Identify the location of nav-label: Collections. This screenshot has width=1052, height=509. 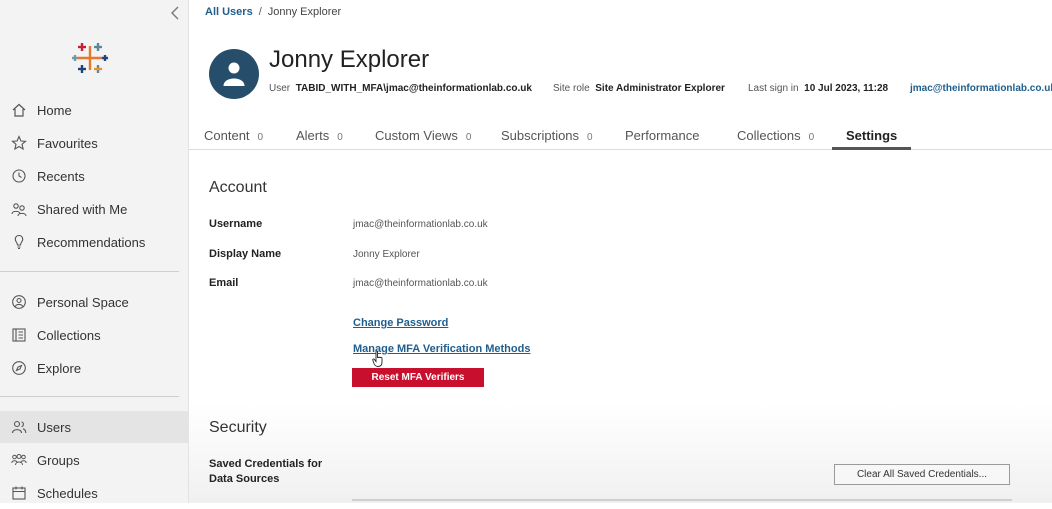
(69, 335).